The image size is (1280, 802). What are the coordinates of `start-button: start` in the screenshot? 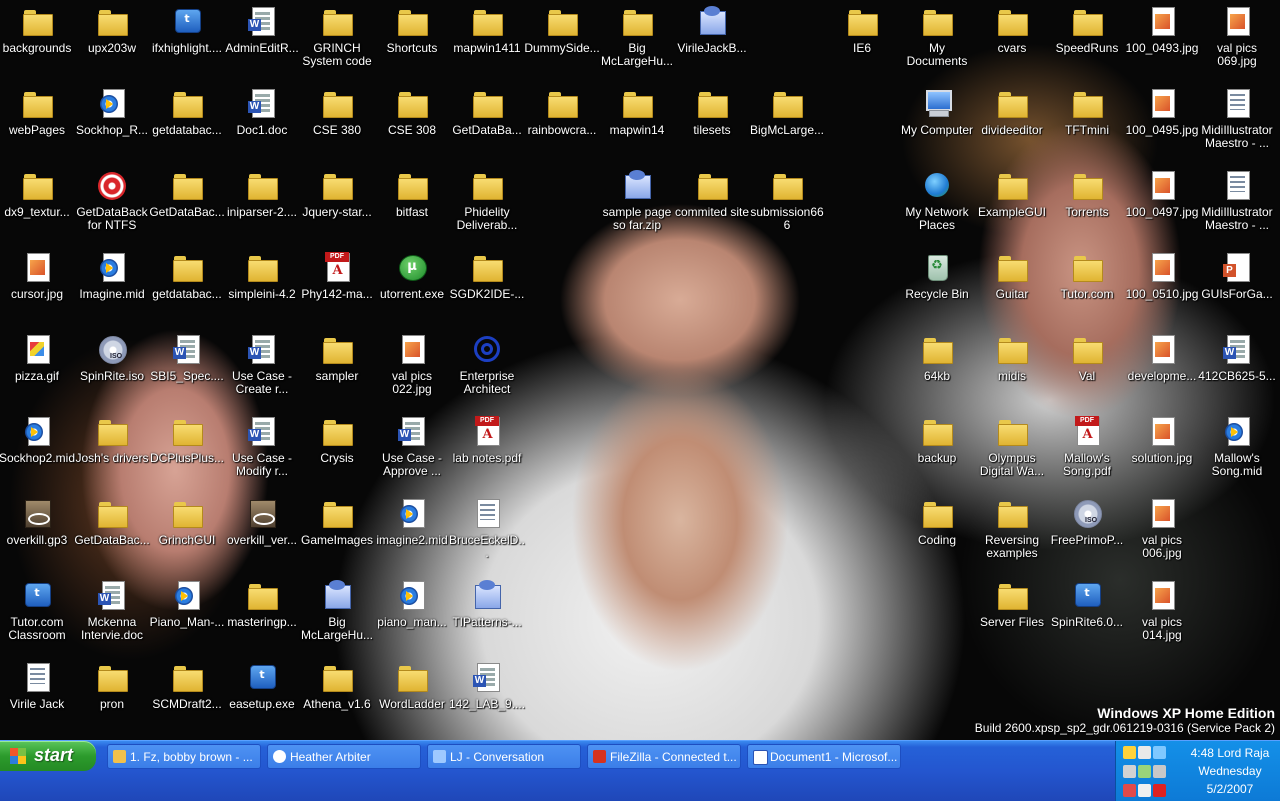 It's located at (48, 756).